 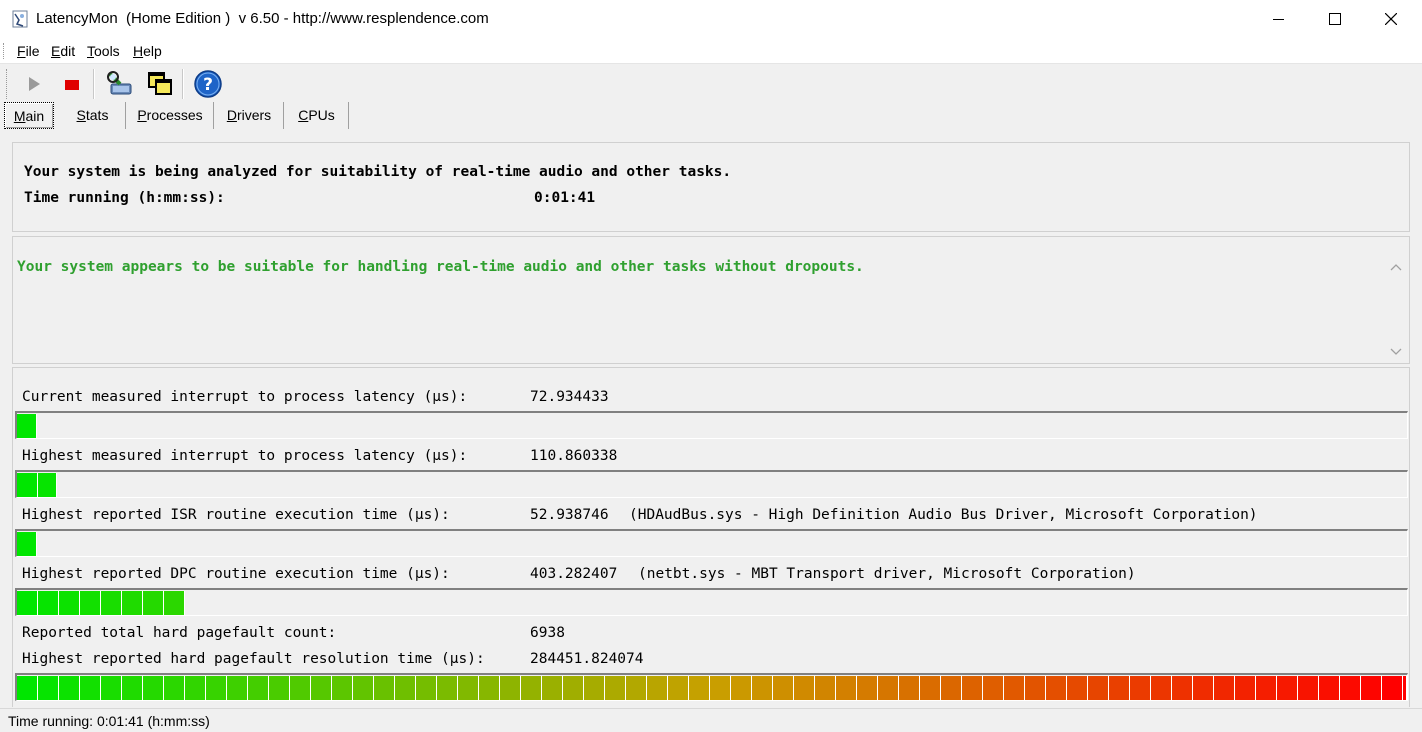 I want to click on toolbar: ?, so click(x=711, y=83).